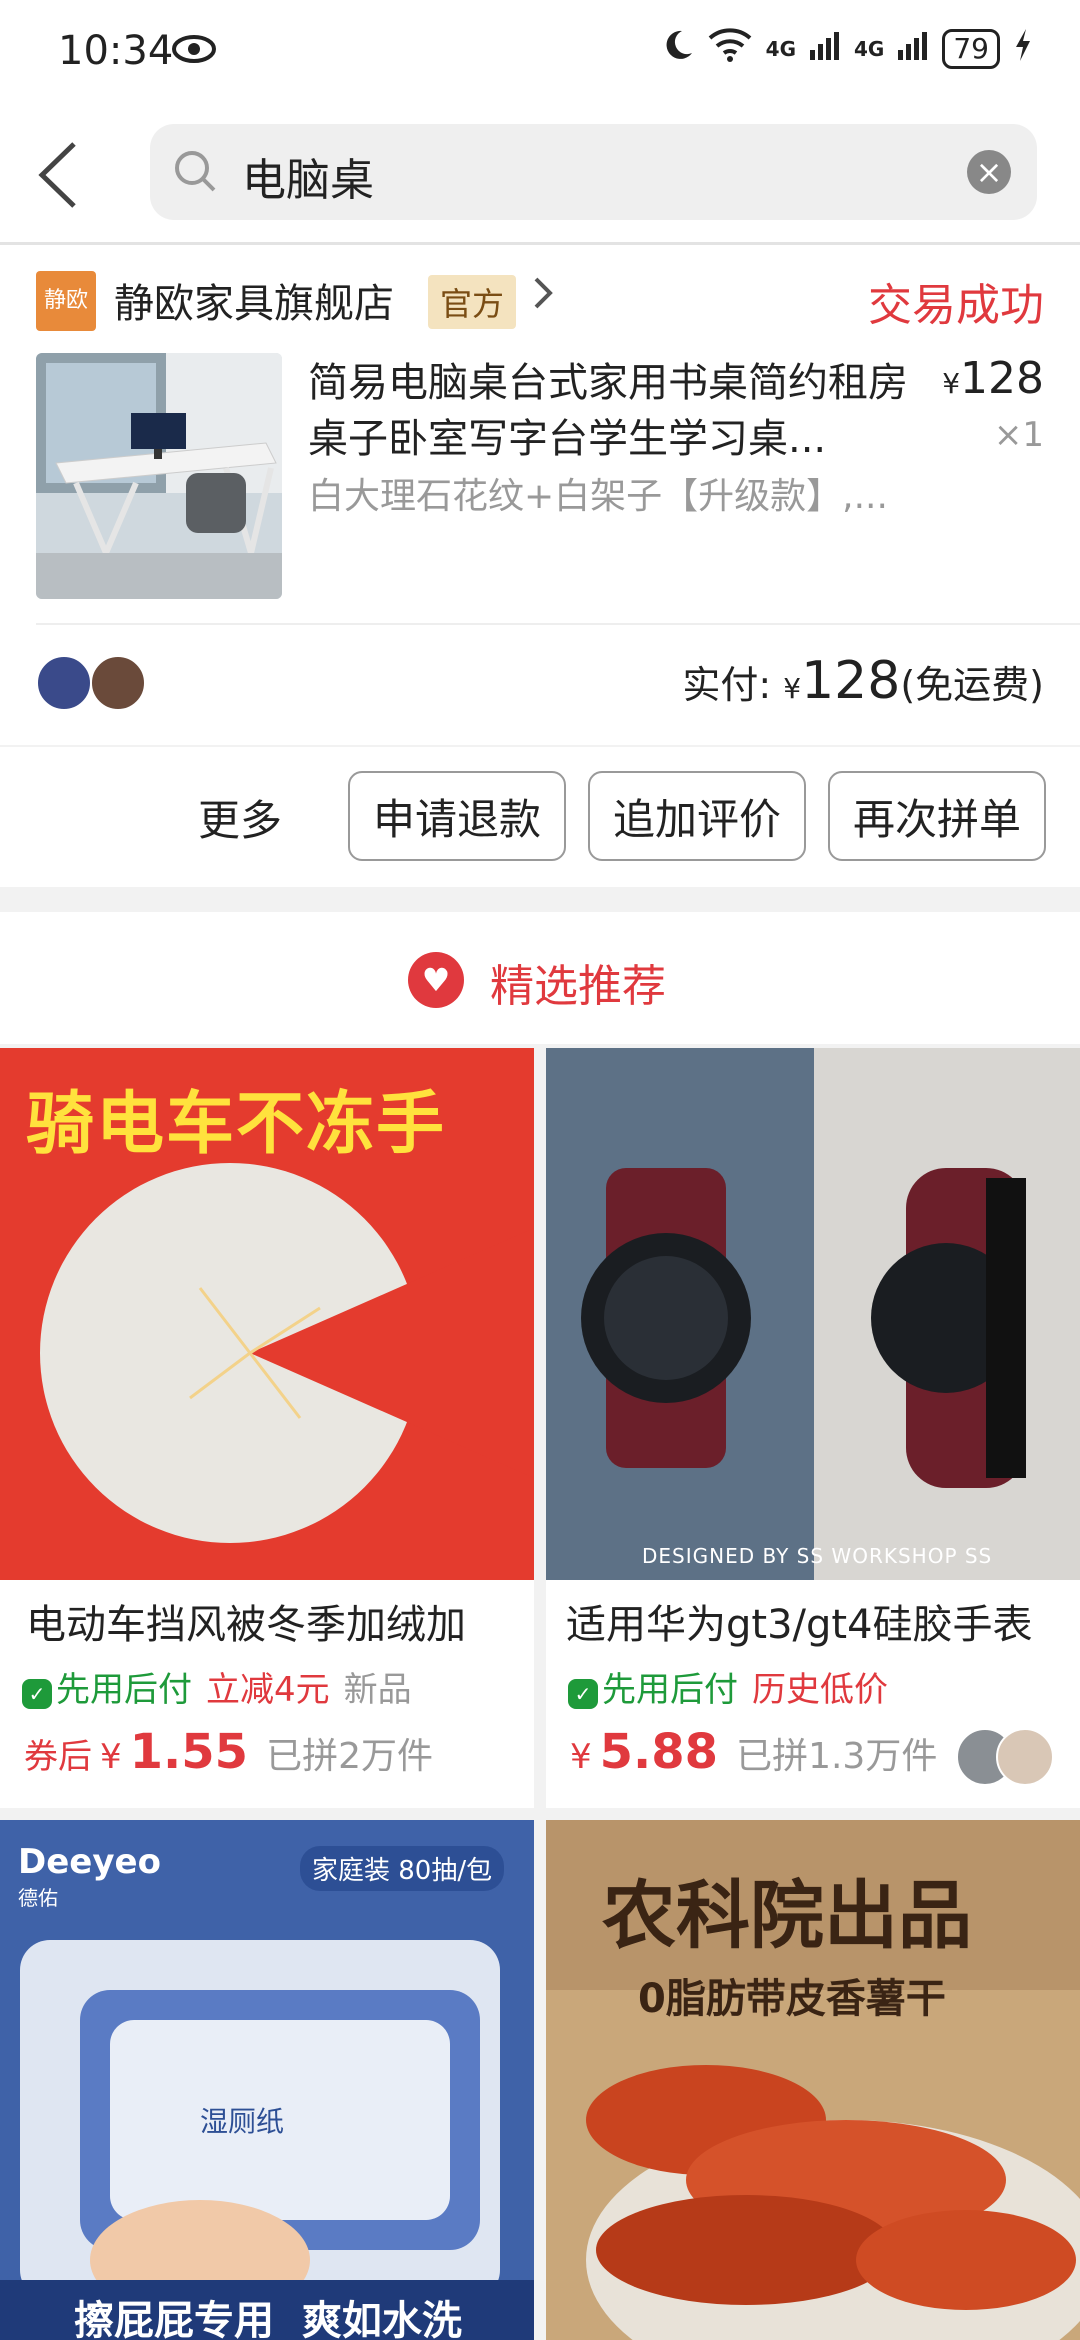 This screenshot has width=1080, height=2340. What do you see at coordinates (730, 49) in the screenshot?
I see `wifi-icon` at bounding box center [730, 49].